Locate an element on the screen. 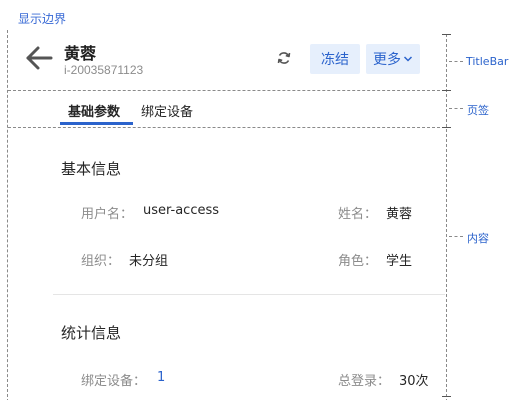 The height and width of the screenshot is (400, 513). user-id-subtitle: i-20035871123 is located at coordinates (104, 70).